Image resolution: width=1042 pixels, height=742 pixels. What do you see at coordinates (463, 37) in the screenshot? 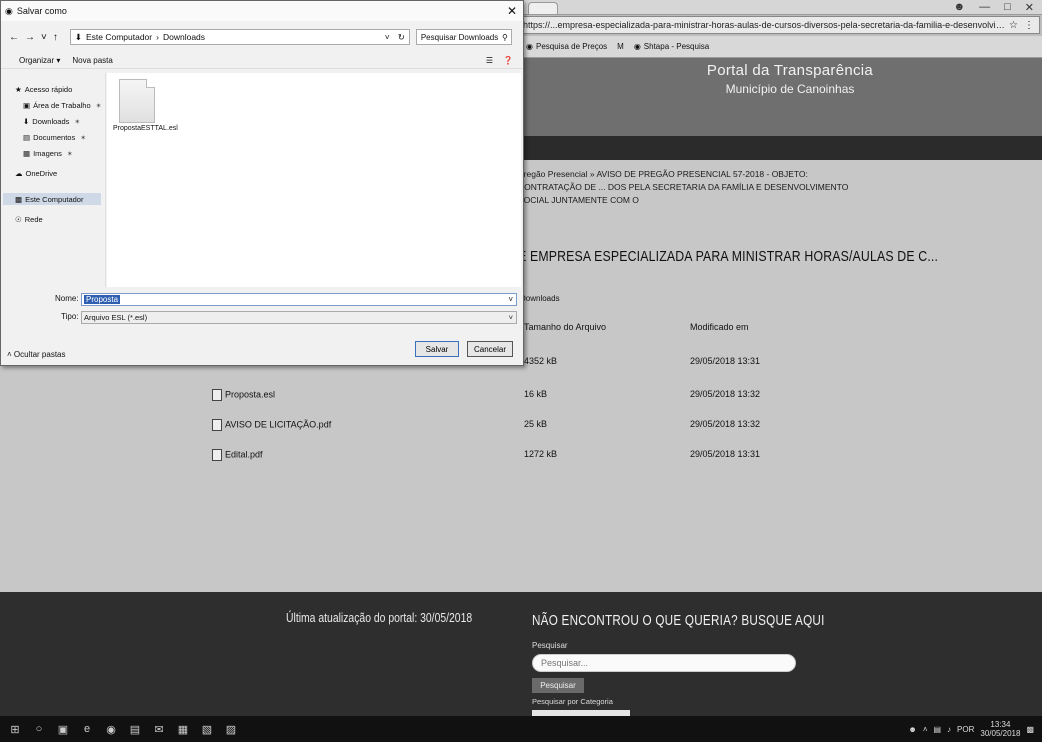
I see `dialog-search-box: Pesquisar Downloads ⚲` at bounding box center [463, 37].